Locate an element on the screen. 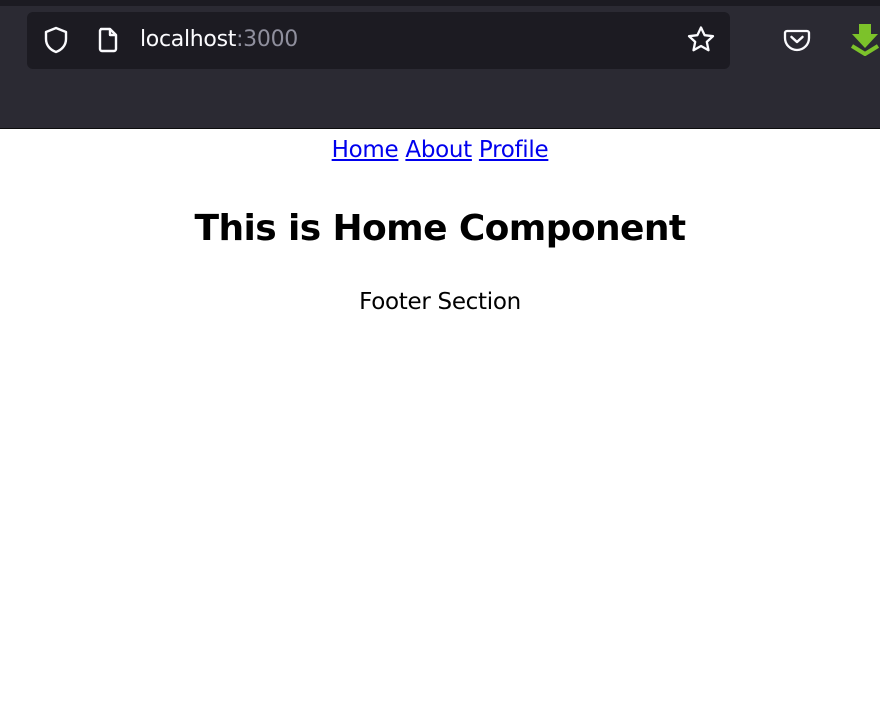 The height and width of the screenshot is (720, 880). address-bar: localhost:3000 is located at coordinates (378, 40).